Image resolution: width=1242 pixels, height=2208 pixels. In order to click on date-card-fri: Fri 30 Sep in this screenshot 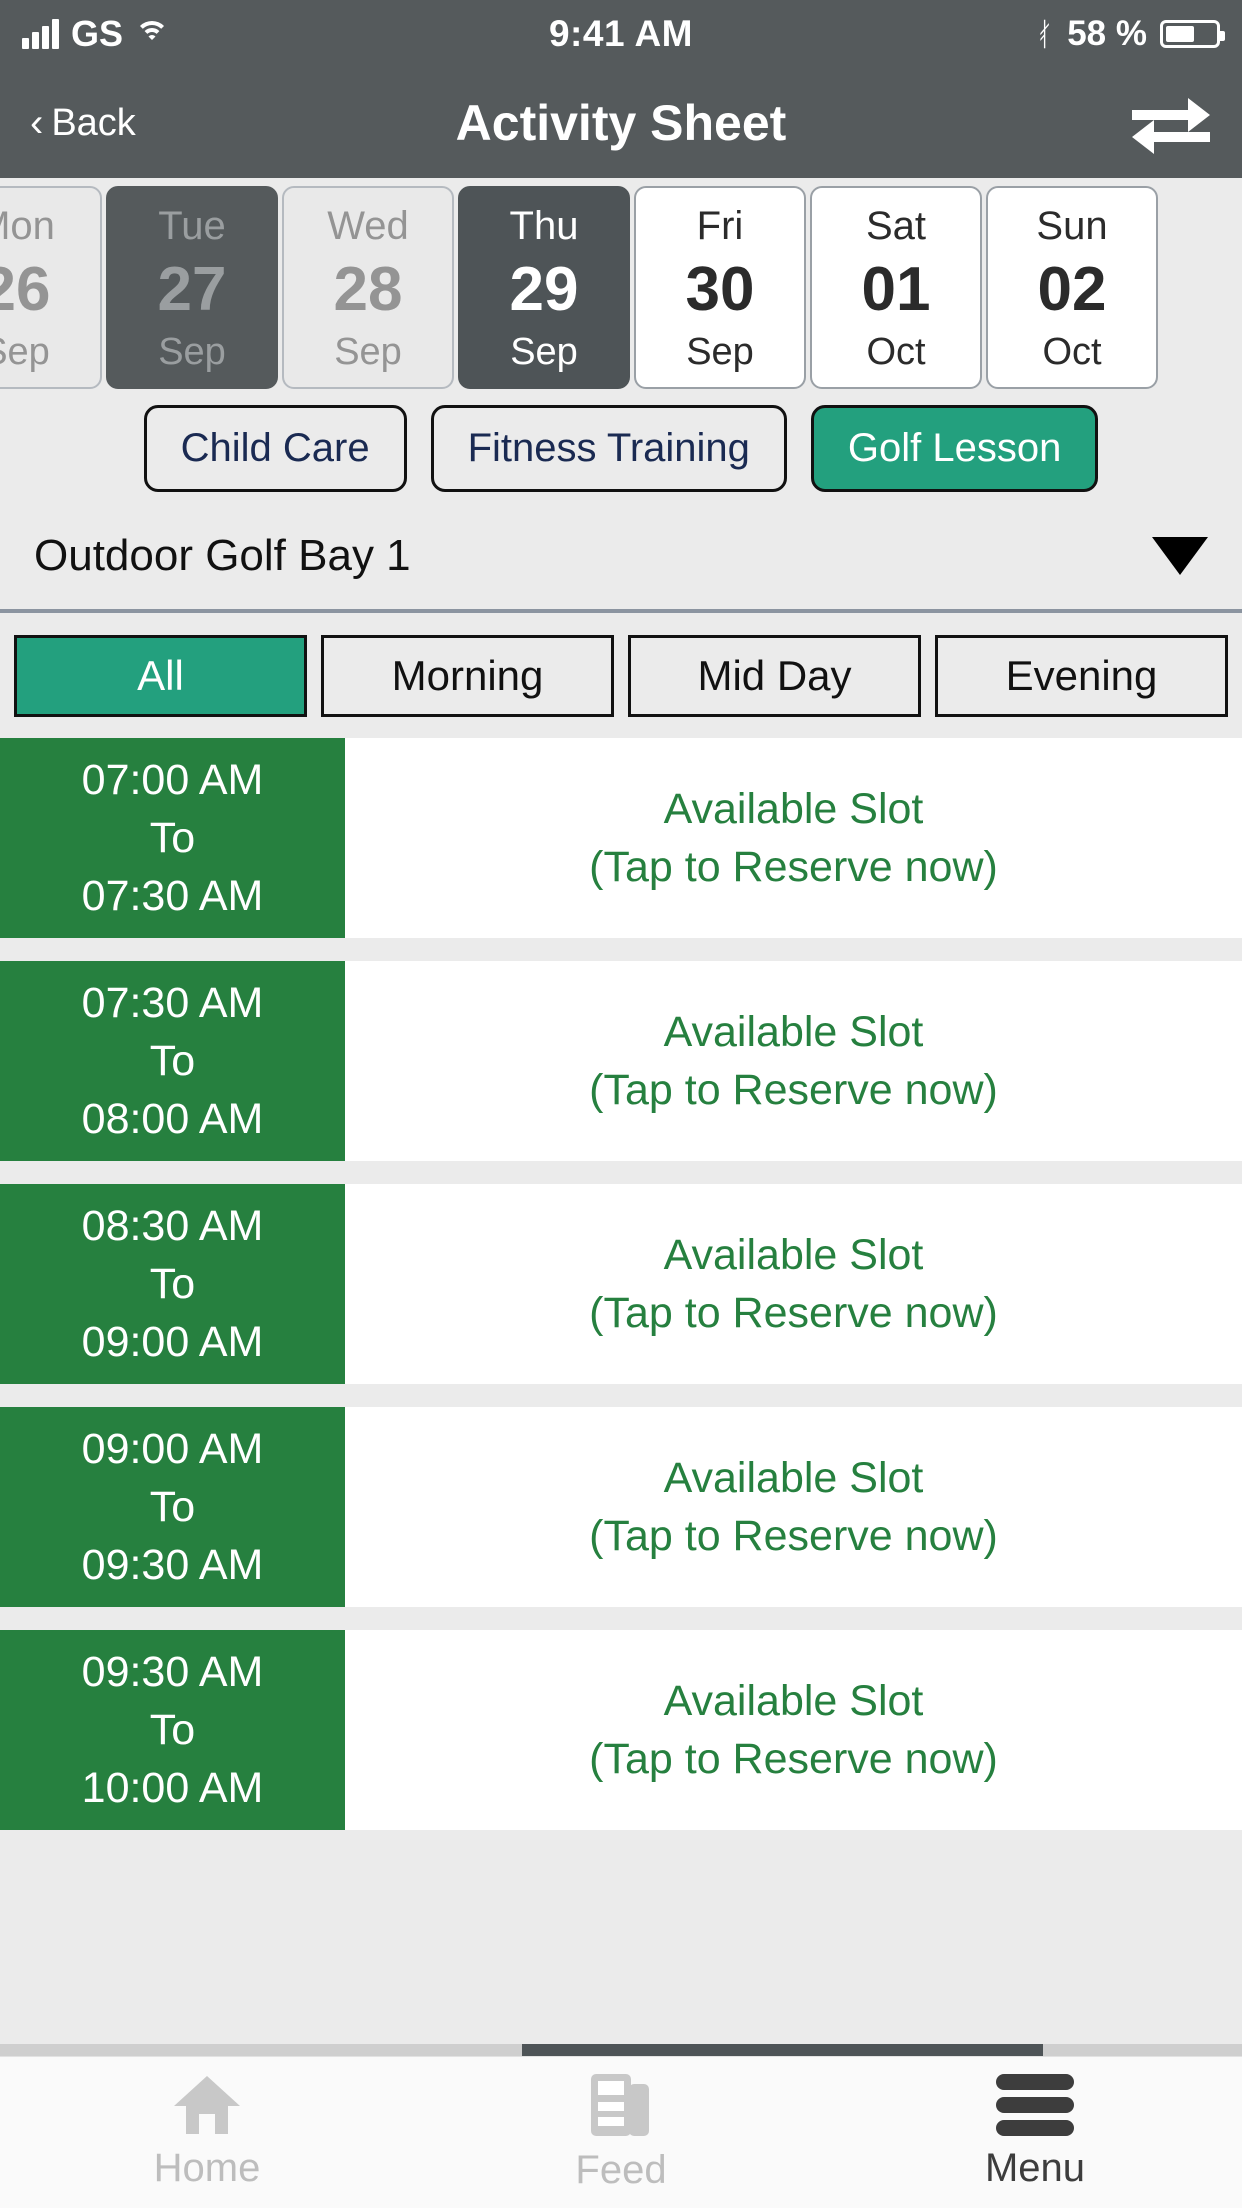, I will do `click(720, 287)`.